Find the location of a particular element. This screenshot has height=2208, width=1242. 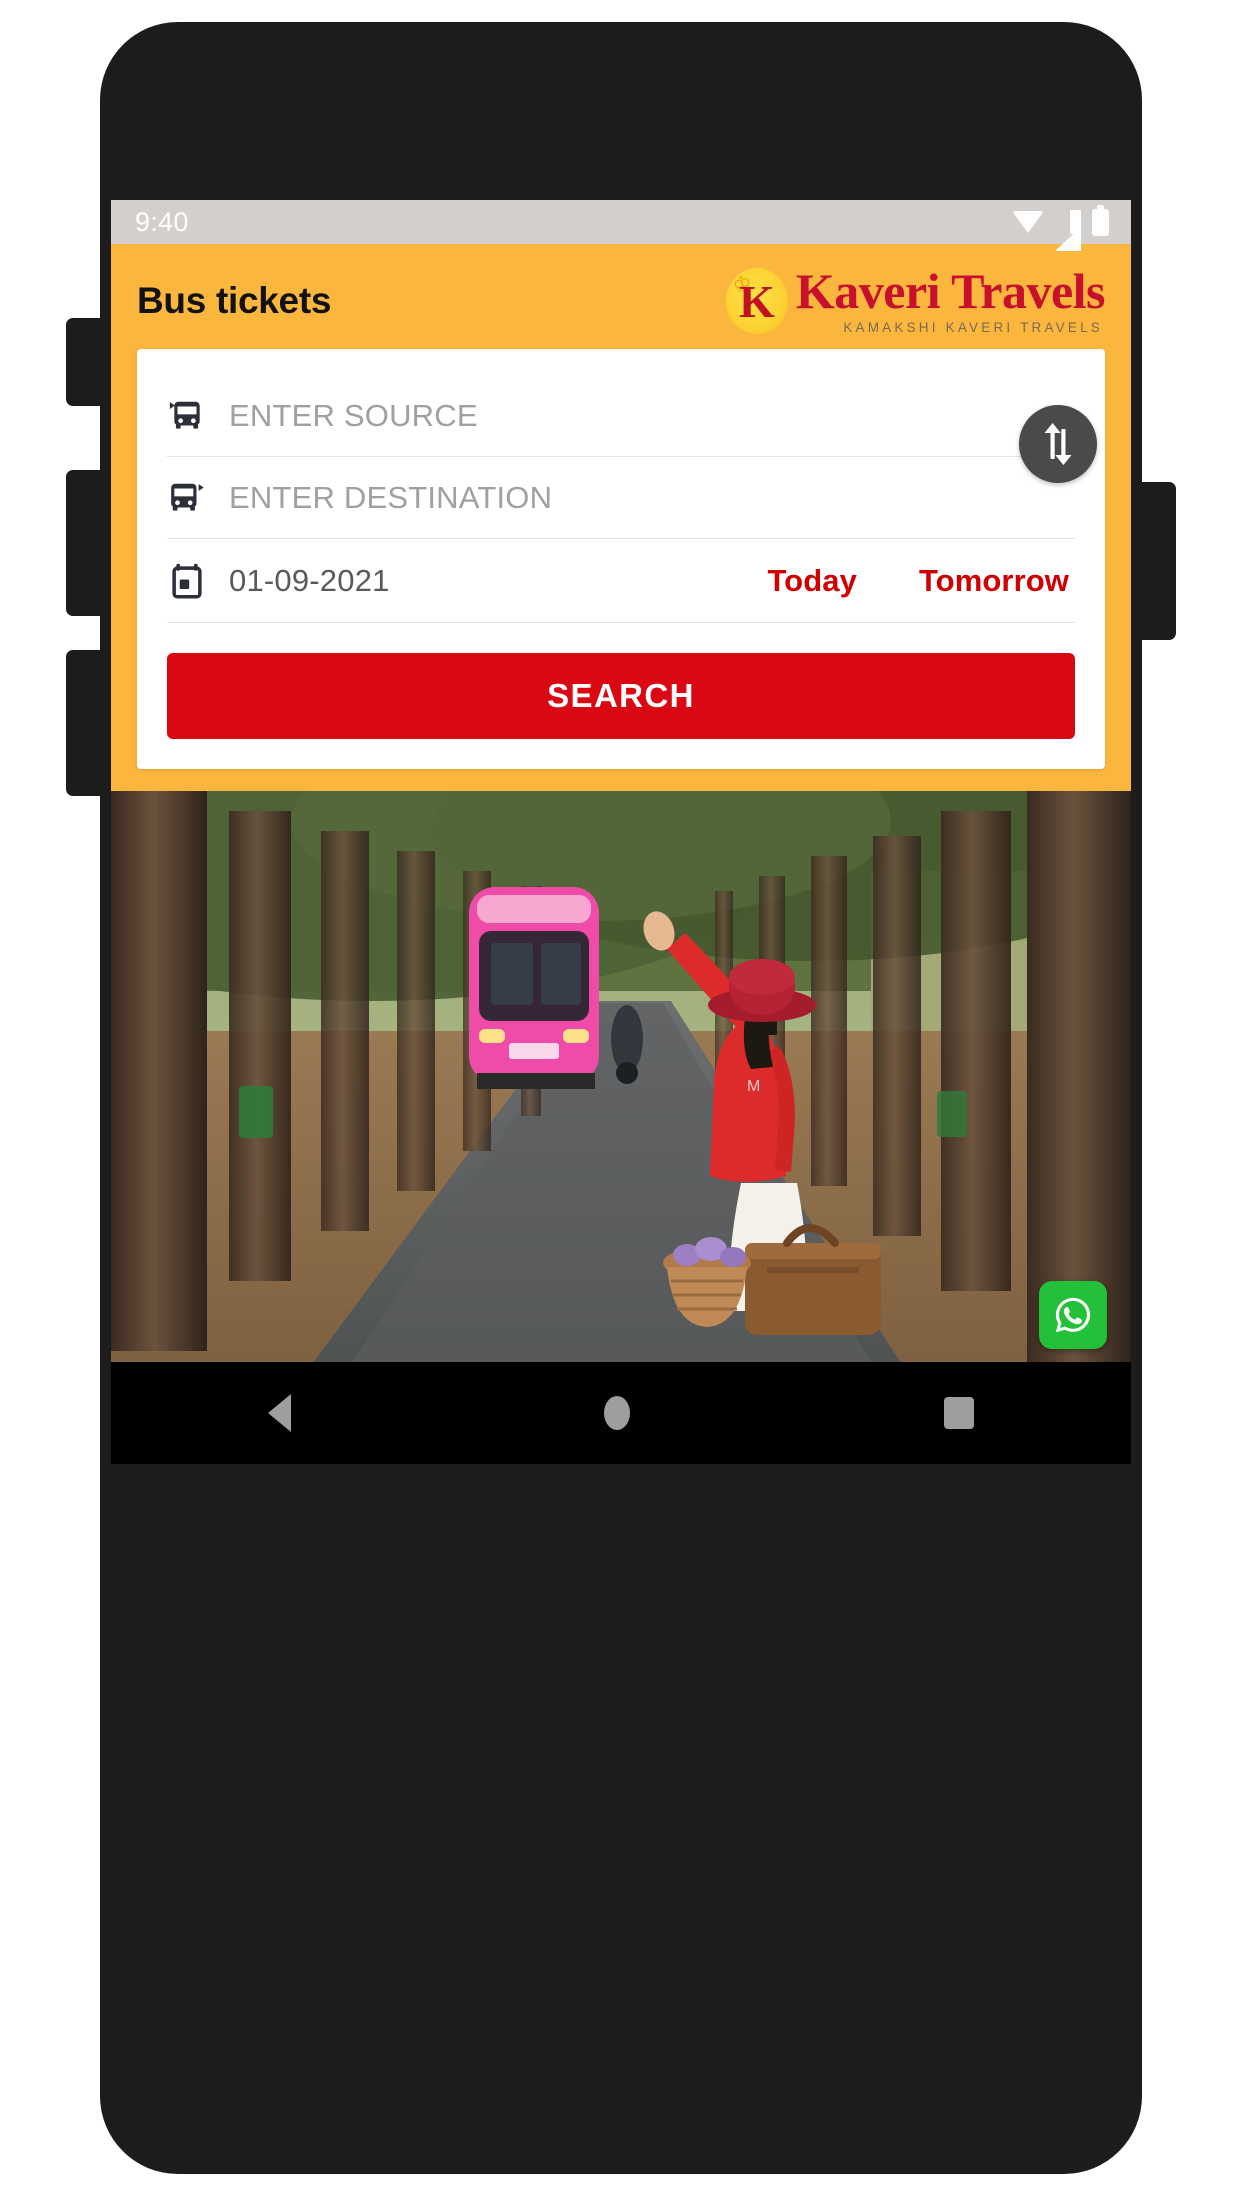

brand-monogram-icon: ♔ K is located at coordinates (756, 300).